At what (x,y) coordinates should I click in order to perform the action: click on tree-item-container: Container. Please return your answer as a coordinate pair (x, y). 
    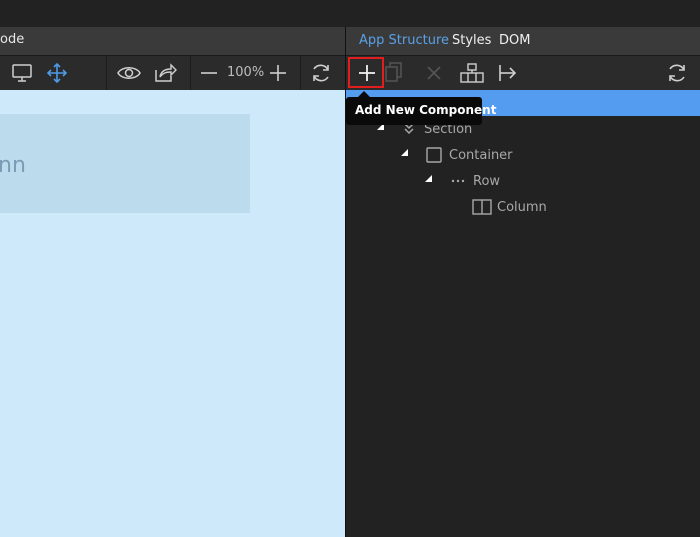
    Looking at the image, I should click on (481, 155).